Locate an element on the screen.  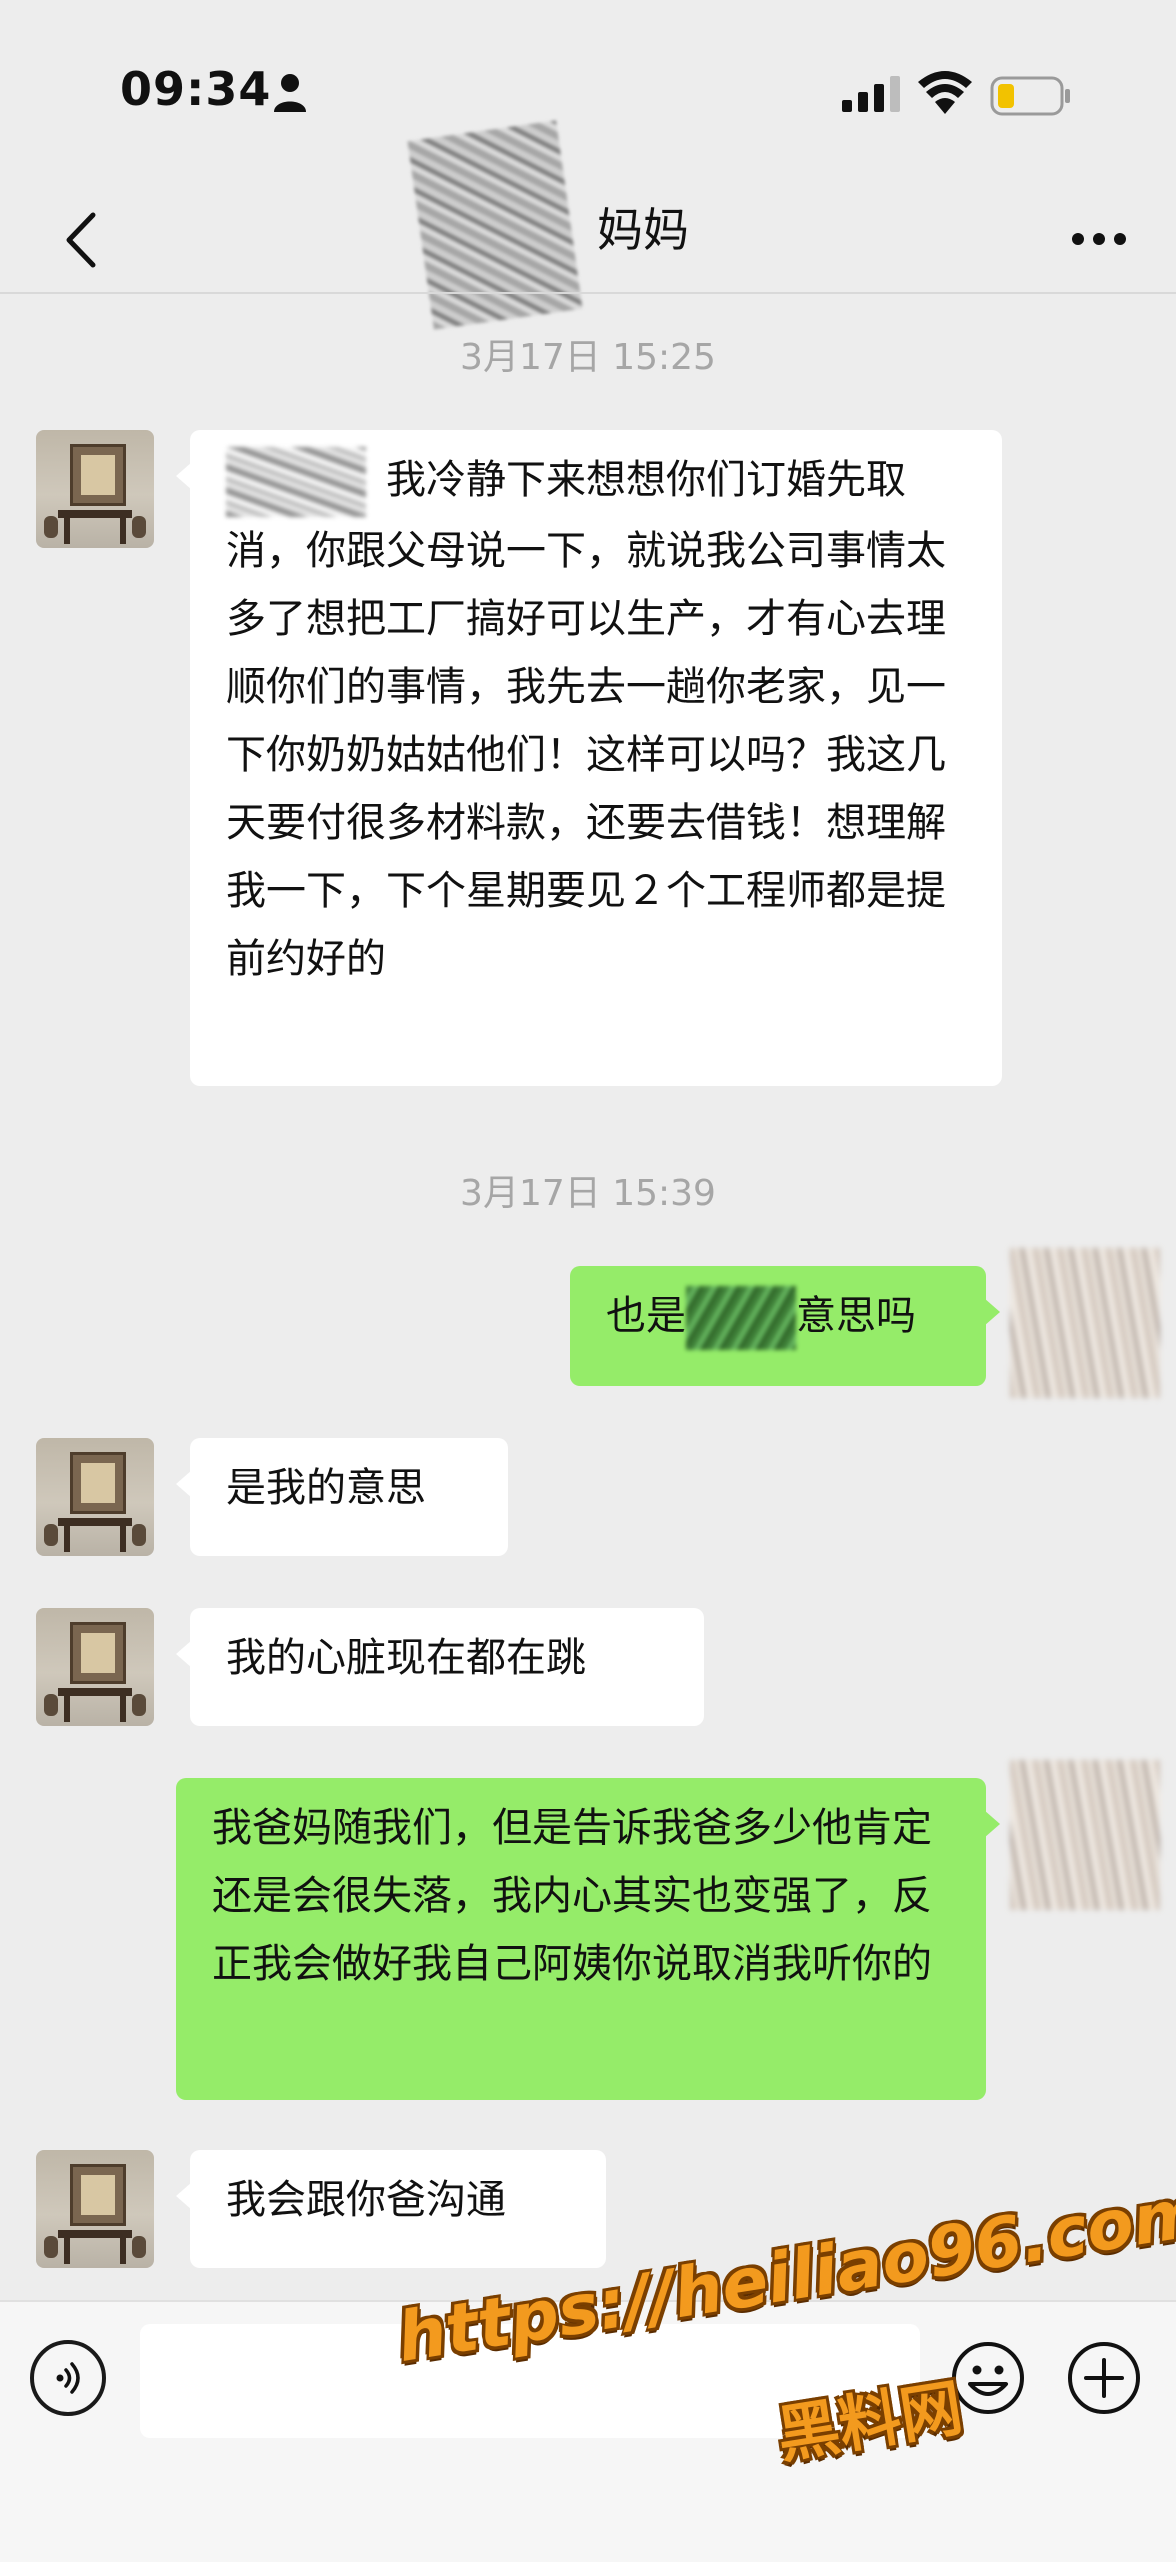
voice-icon is located at coordinates (68, 2378).